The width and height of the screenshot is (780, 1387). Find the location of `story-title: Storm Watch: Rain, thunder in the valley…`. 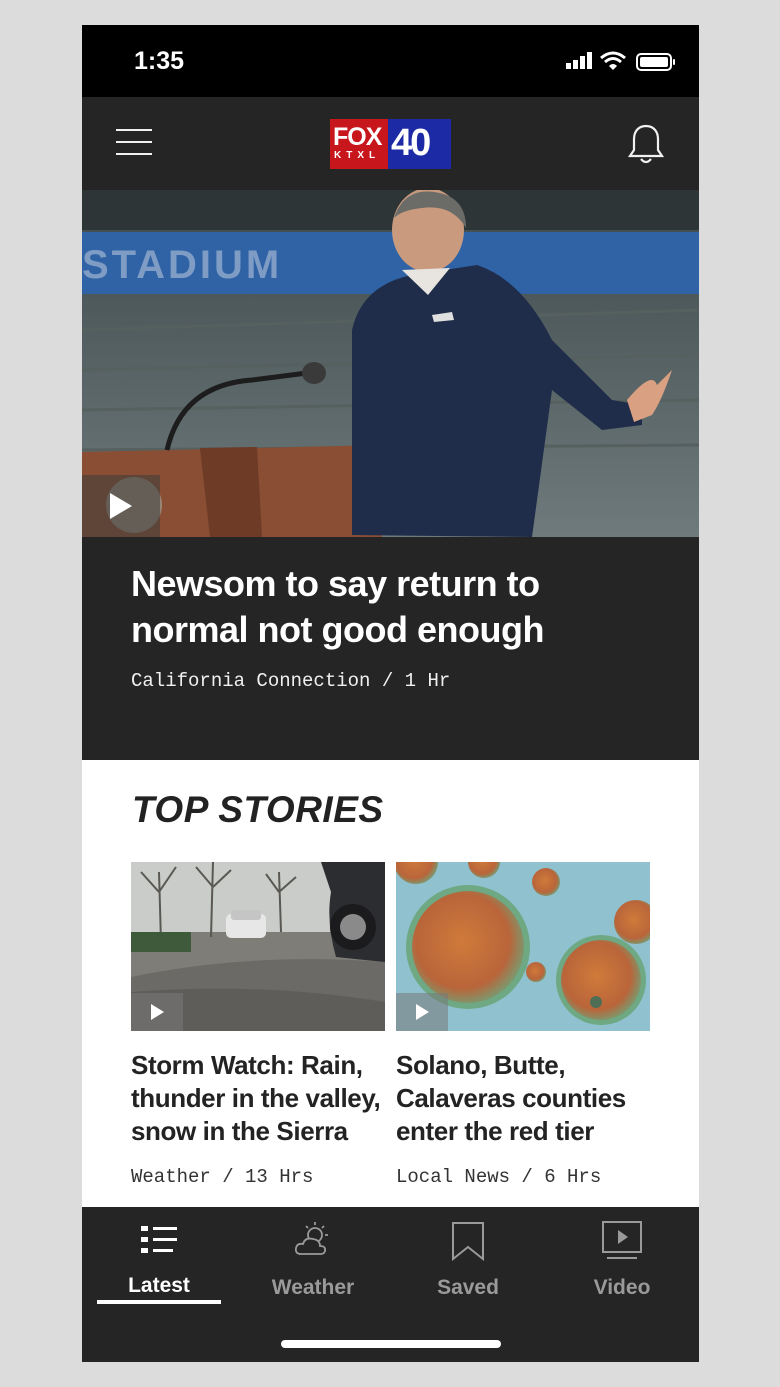

story-title: Storm Watch: Rain, thunder in the valley… is located at coordinates (258, 1098).